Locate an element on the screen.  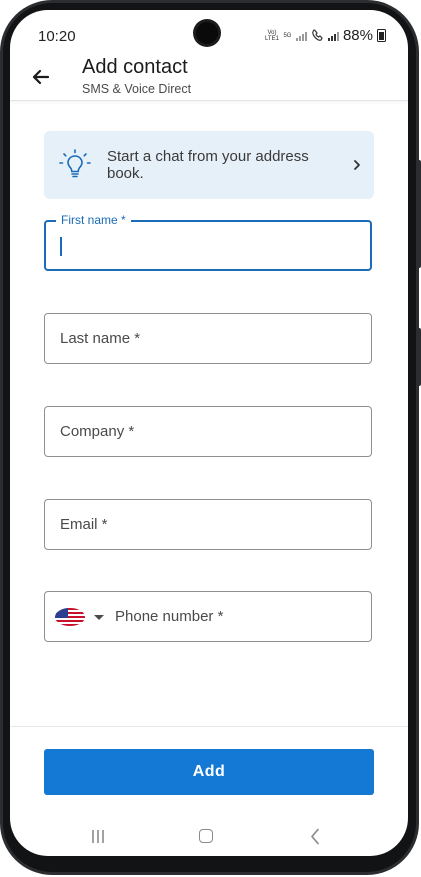
back-arrow-icon is located at coordinates (41, 77).